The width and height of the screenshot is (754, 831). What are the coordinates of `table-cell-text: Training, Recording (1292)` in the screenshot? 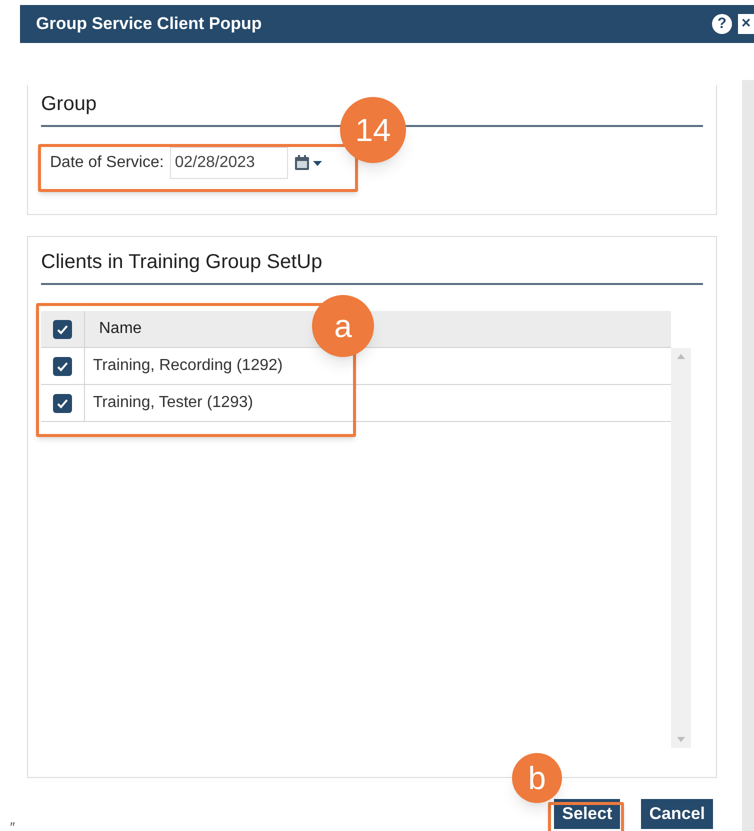 It's located at (188, 366).